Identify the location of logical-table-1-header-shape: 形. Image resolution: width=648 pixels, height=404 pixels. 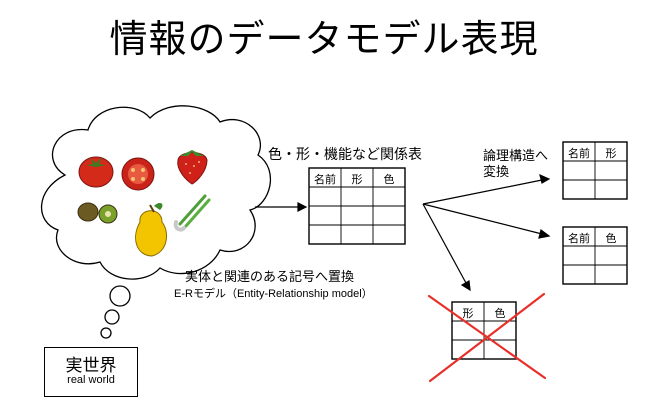
(611, 153).